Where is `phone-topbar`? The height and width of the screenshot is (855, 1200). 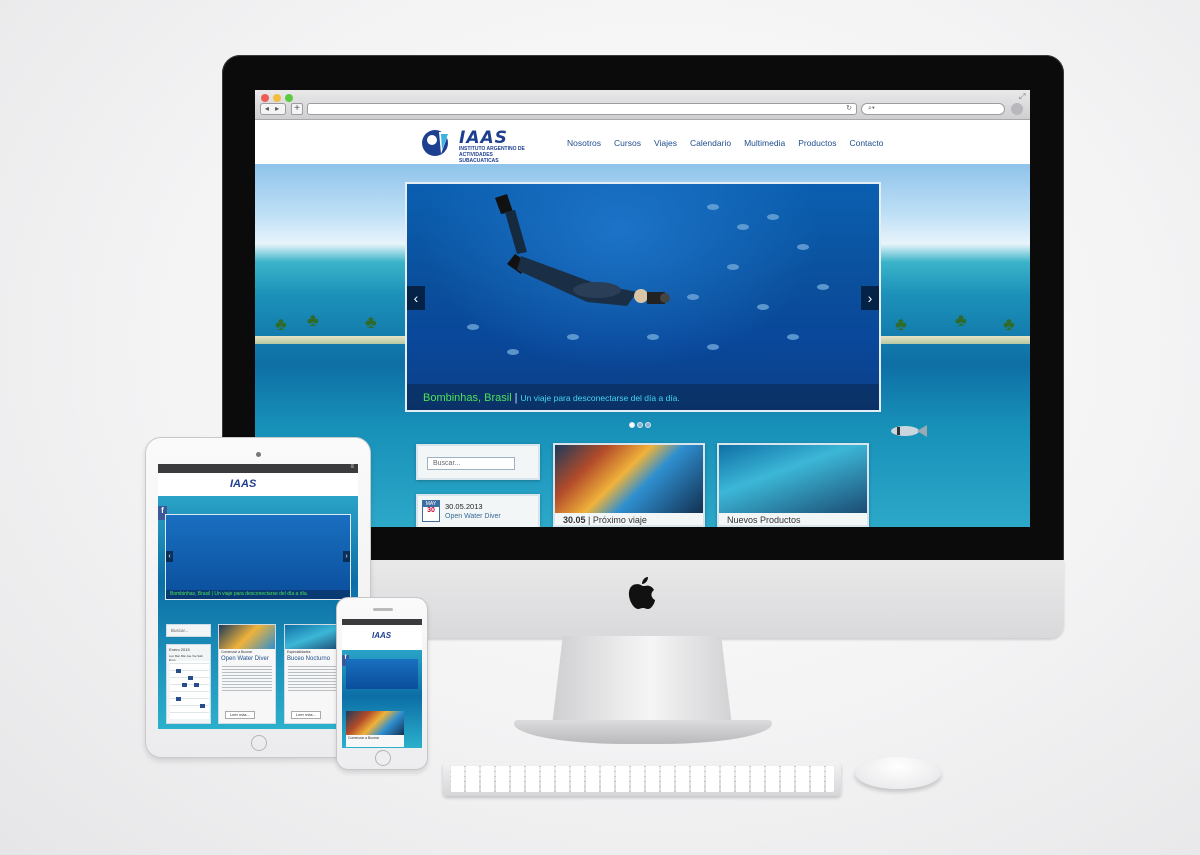 phone-topbar is located at coordinates (382, 622).